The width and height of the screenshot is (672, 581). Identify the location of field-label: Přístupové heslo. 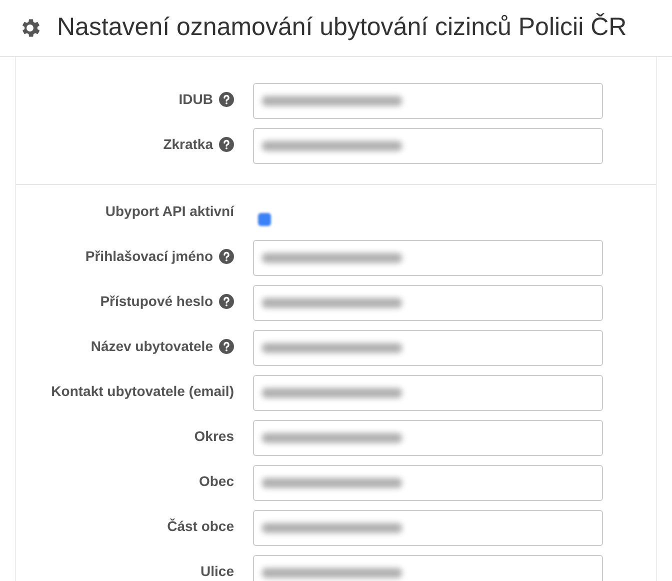
(156, 301).